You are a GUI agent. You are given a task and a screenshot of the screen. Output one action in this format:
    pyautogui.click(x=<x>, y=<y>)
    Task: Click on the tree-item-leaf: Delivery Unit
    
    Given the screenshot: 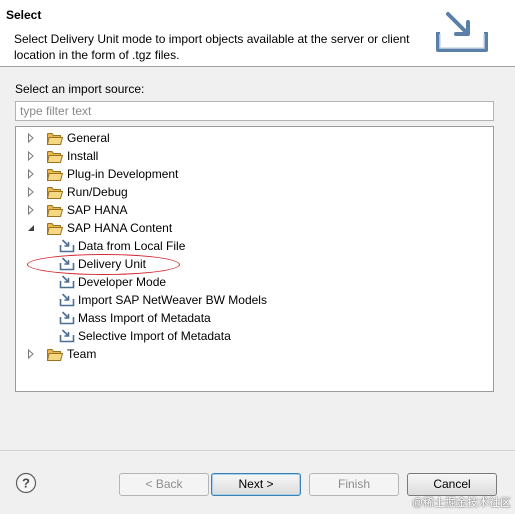 What is the action you would take?
    pyautogui.click(x=102, y=264)
    